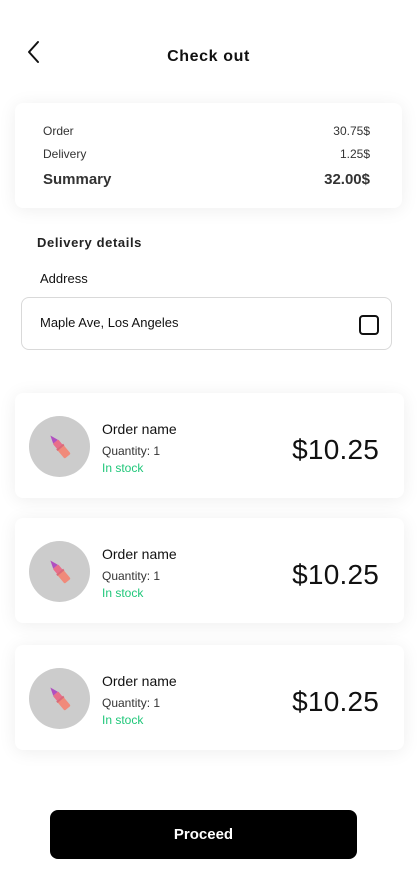  What do you see at coordinates (206, 323) in the screenshot?
I see `address-field: Maple Ave, Los Angeles` at bounding box center [206, 323].